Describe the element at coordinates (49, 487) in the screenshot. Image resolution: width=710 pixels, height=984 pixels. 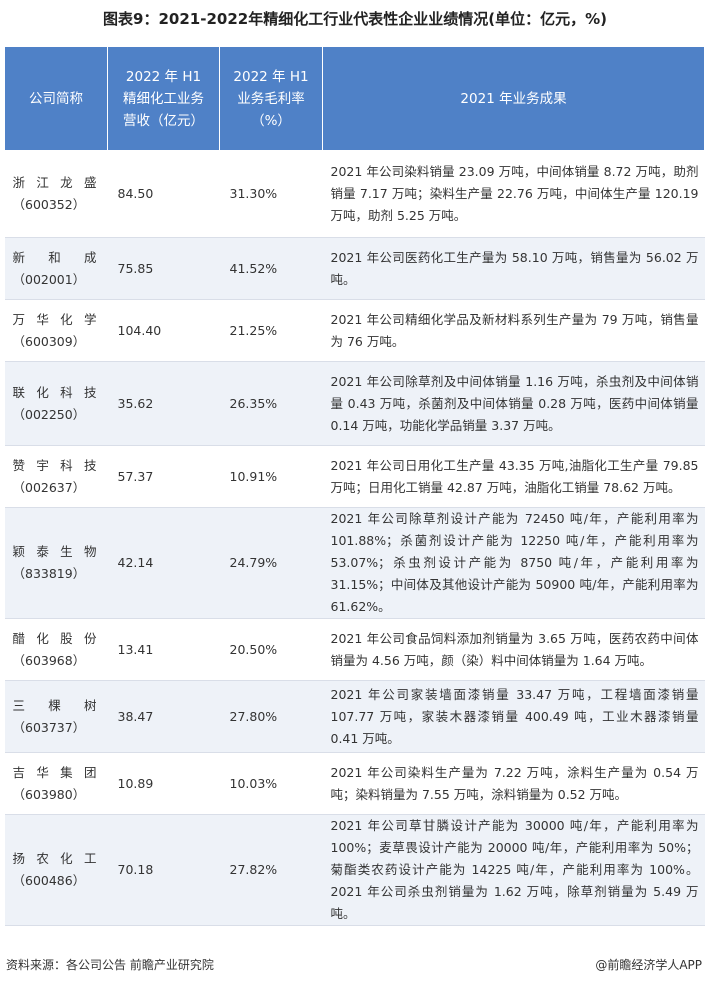
I see `stock-code: （002637）` at that location.